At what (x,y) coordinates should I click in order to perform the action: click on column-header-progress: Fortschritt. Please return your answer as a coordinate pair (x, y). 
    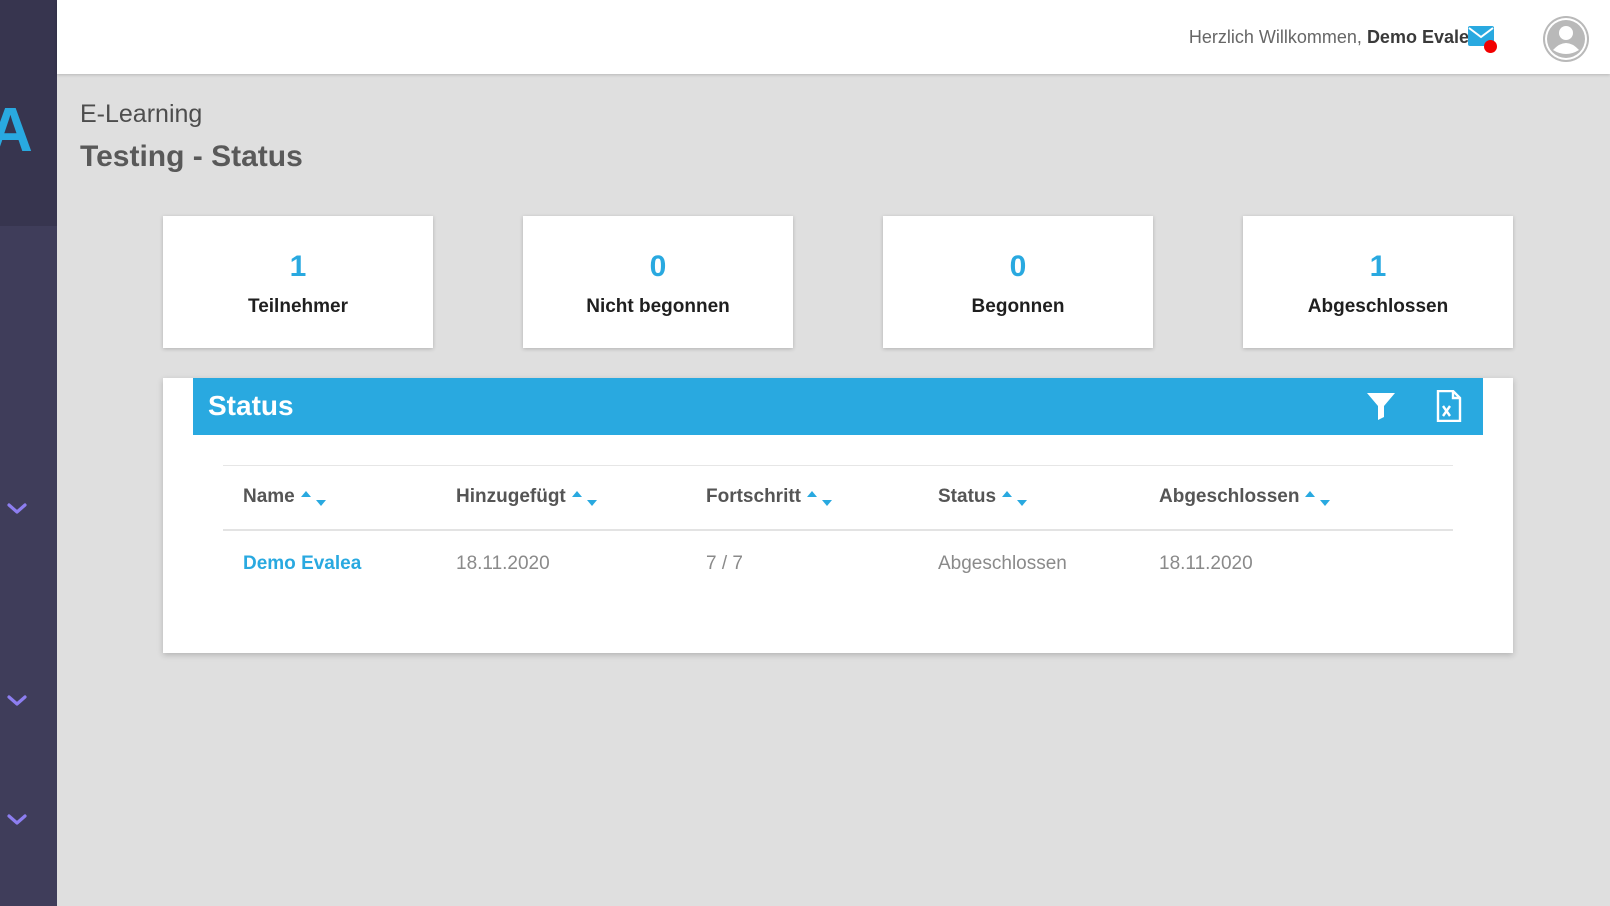
    Looking at the image, I should click on (769, 497).